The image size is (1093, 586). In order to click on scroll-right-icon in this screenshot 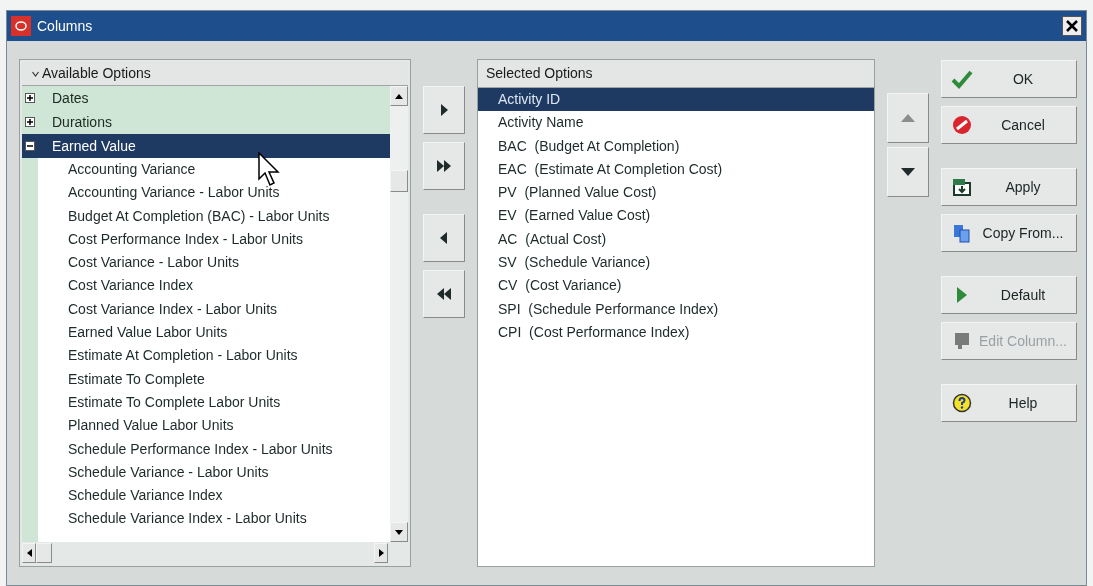, I will do `click(381, 553)`.